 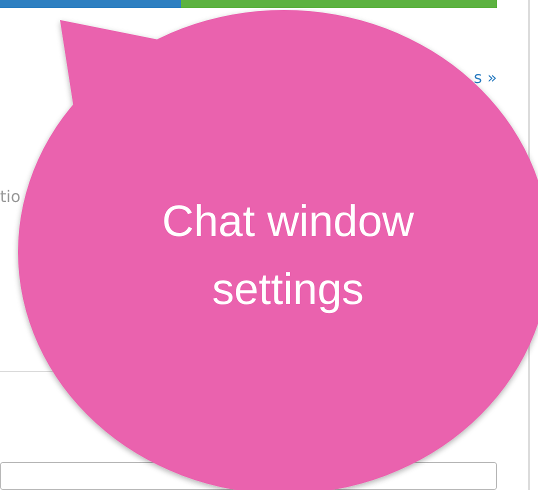 I want to click on description-text: tio, so click(x=10, y=196).